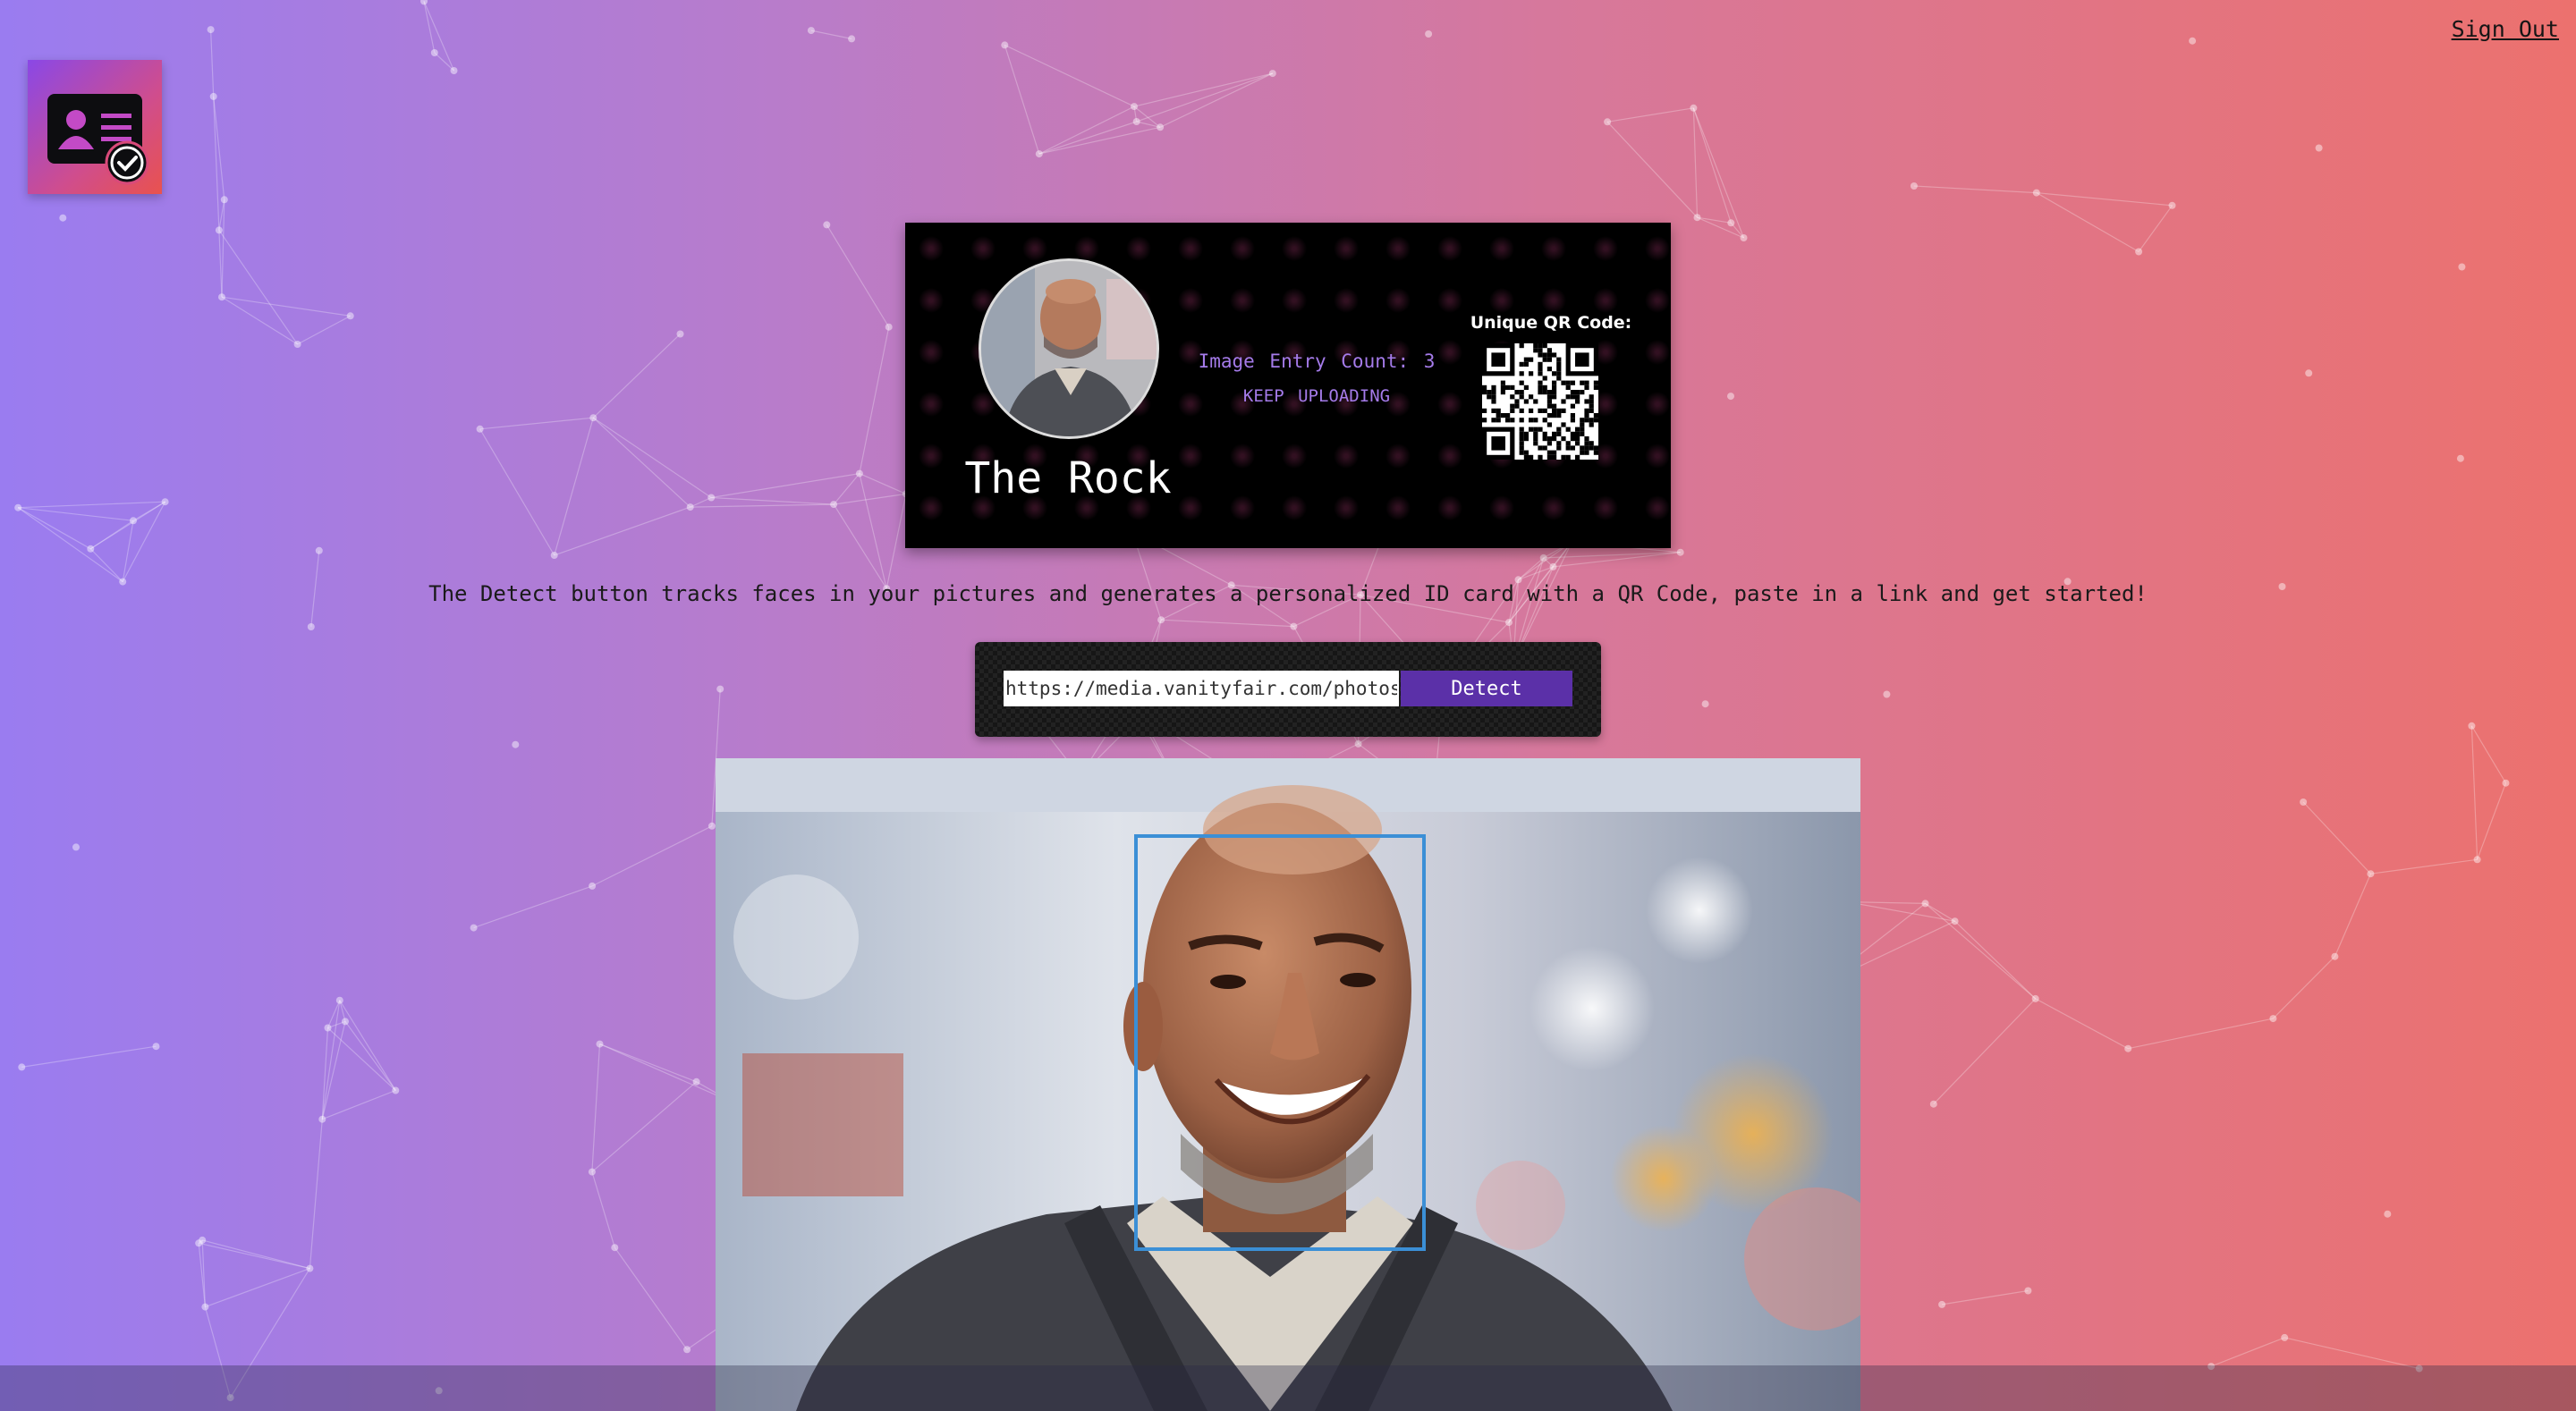 The width and height of the screenshot is (2576, 1411). Describe the element at coordinates (1317, 362) in the screenshot. I see `image-entry-count: Image Entry Count: 3` at that location.